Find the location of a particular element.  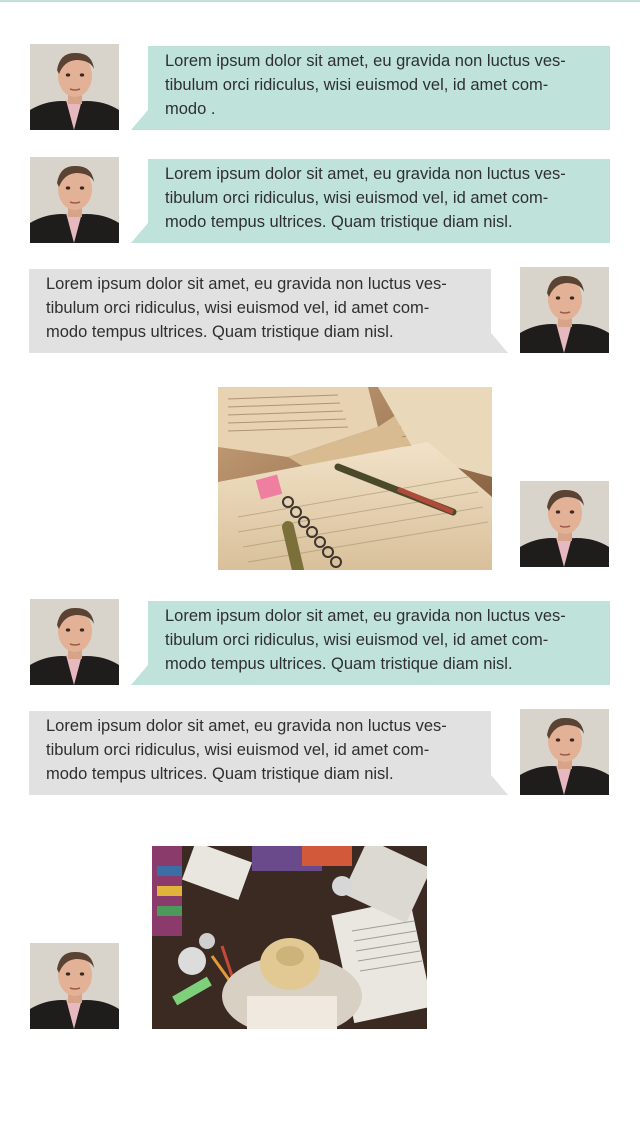

student-studying-desk-photo is located at coordinates (289, 937).